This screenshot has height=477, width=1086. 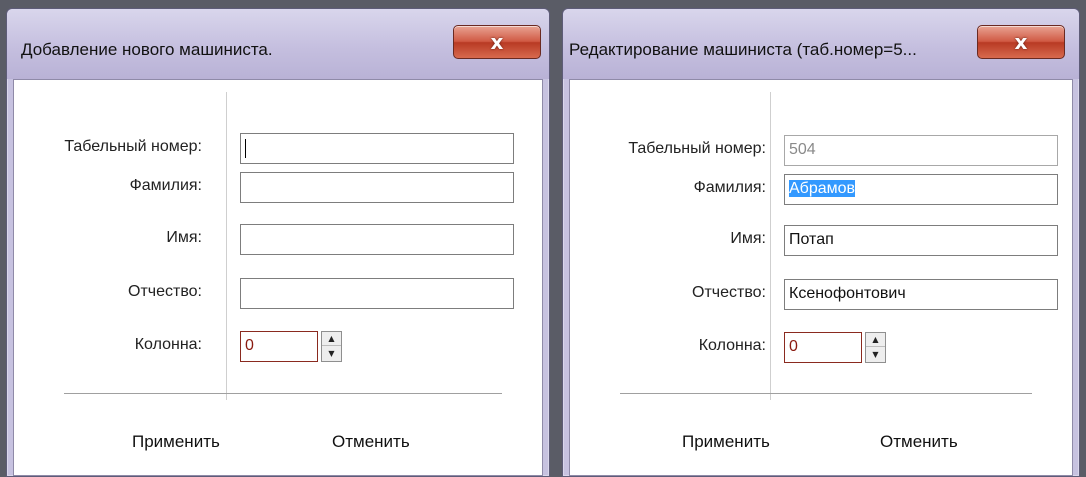 What do you see at coordinates (377, 239) in the screenshot?
I see `name-input` at bounding box center [377, 239].